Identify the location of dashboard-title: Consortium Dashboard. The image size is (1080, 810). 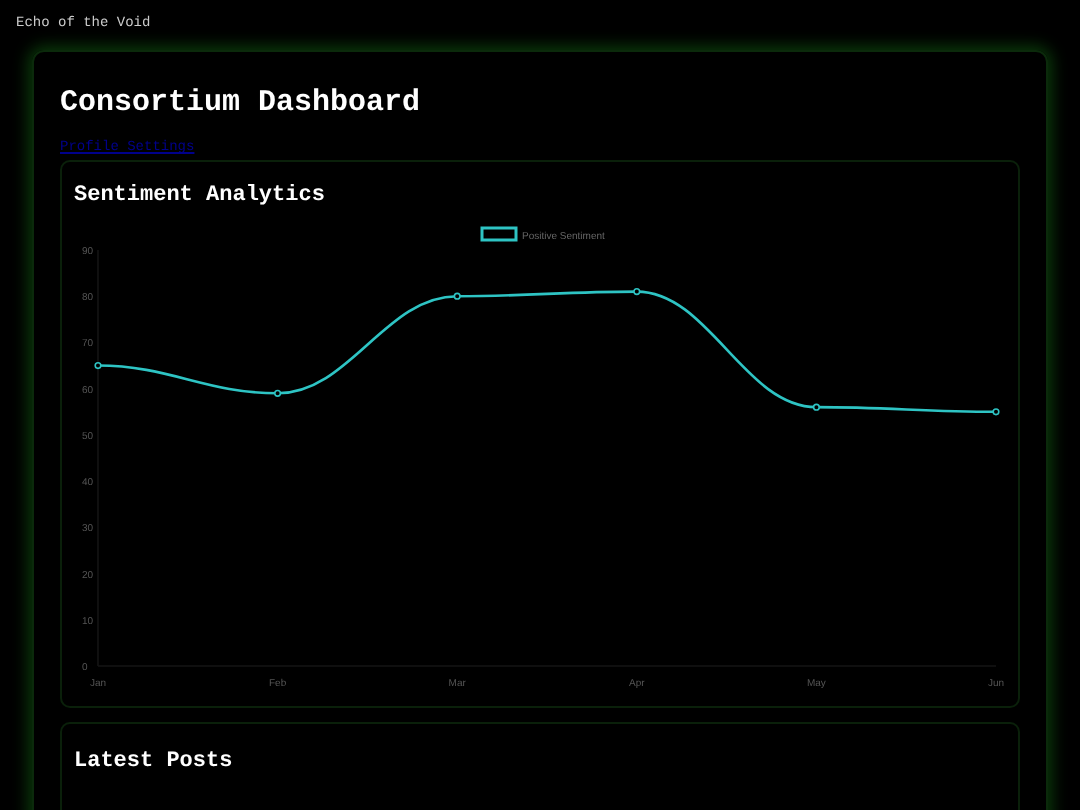
(241, 104).